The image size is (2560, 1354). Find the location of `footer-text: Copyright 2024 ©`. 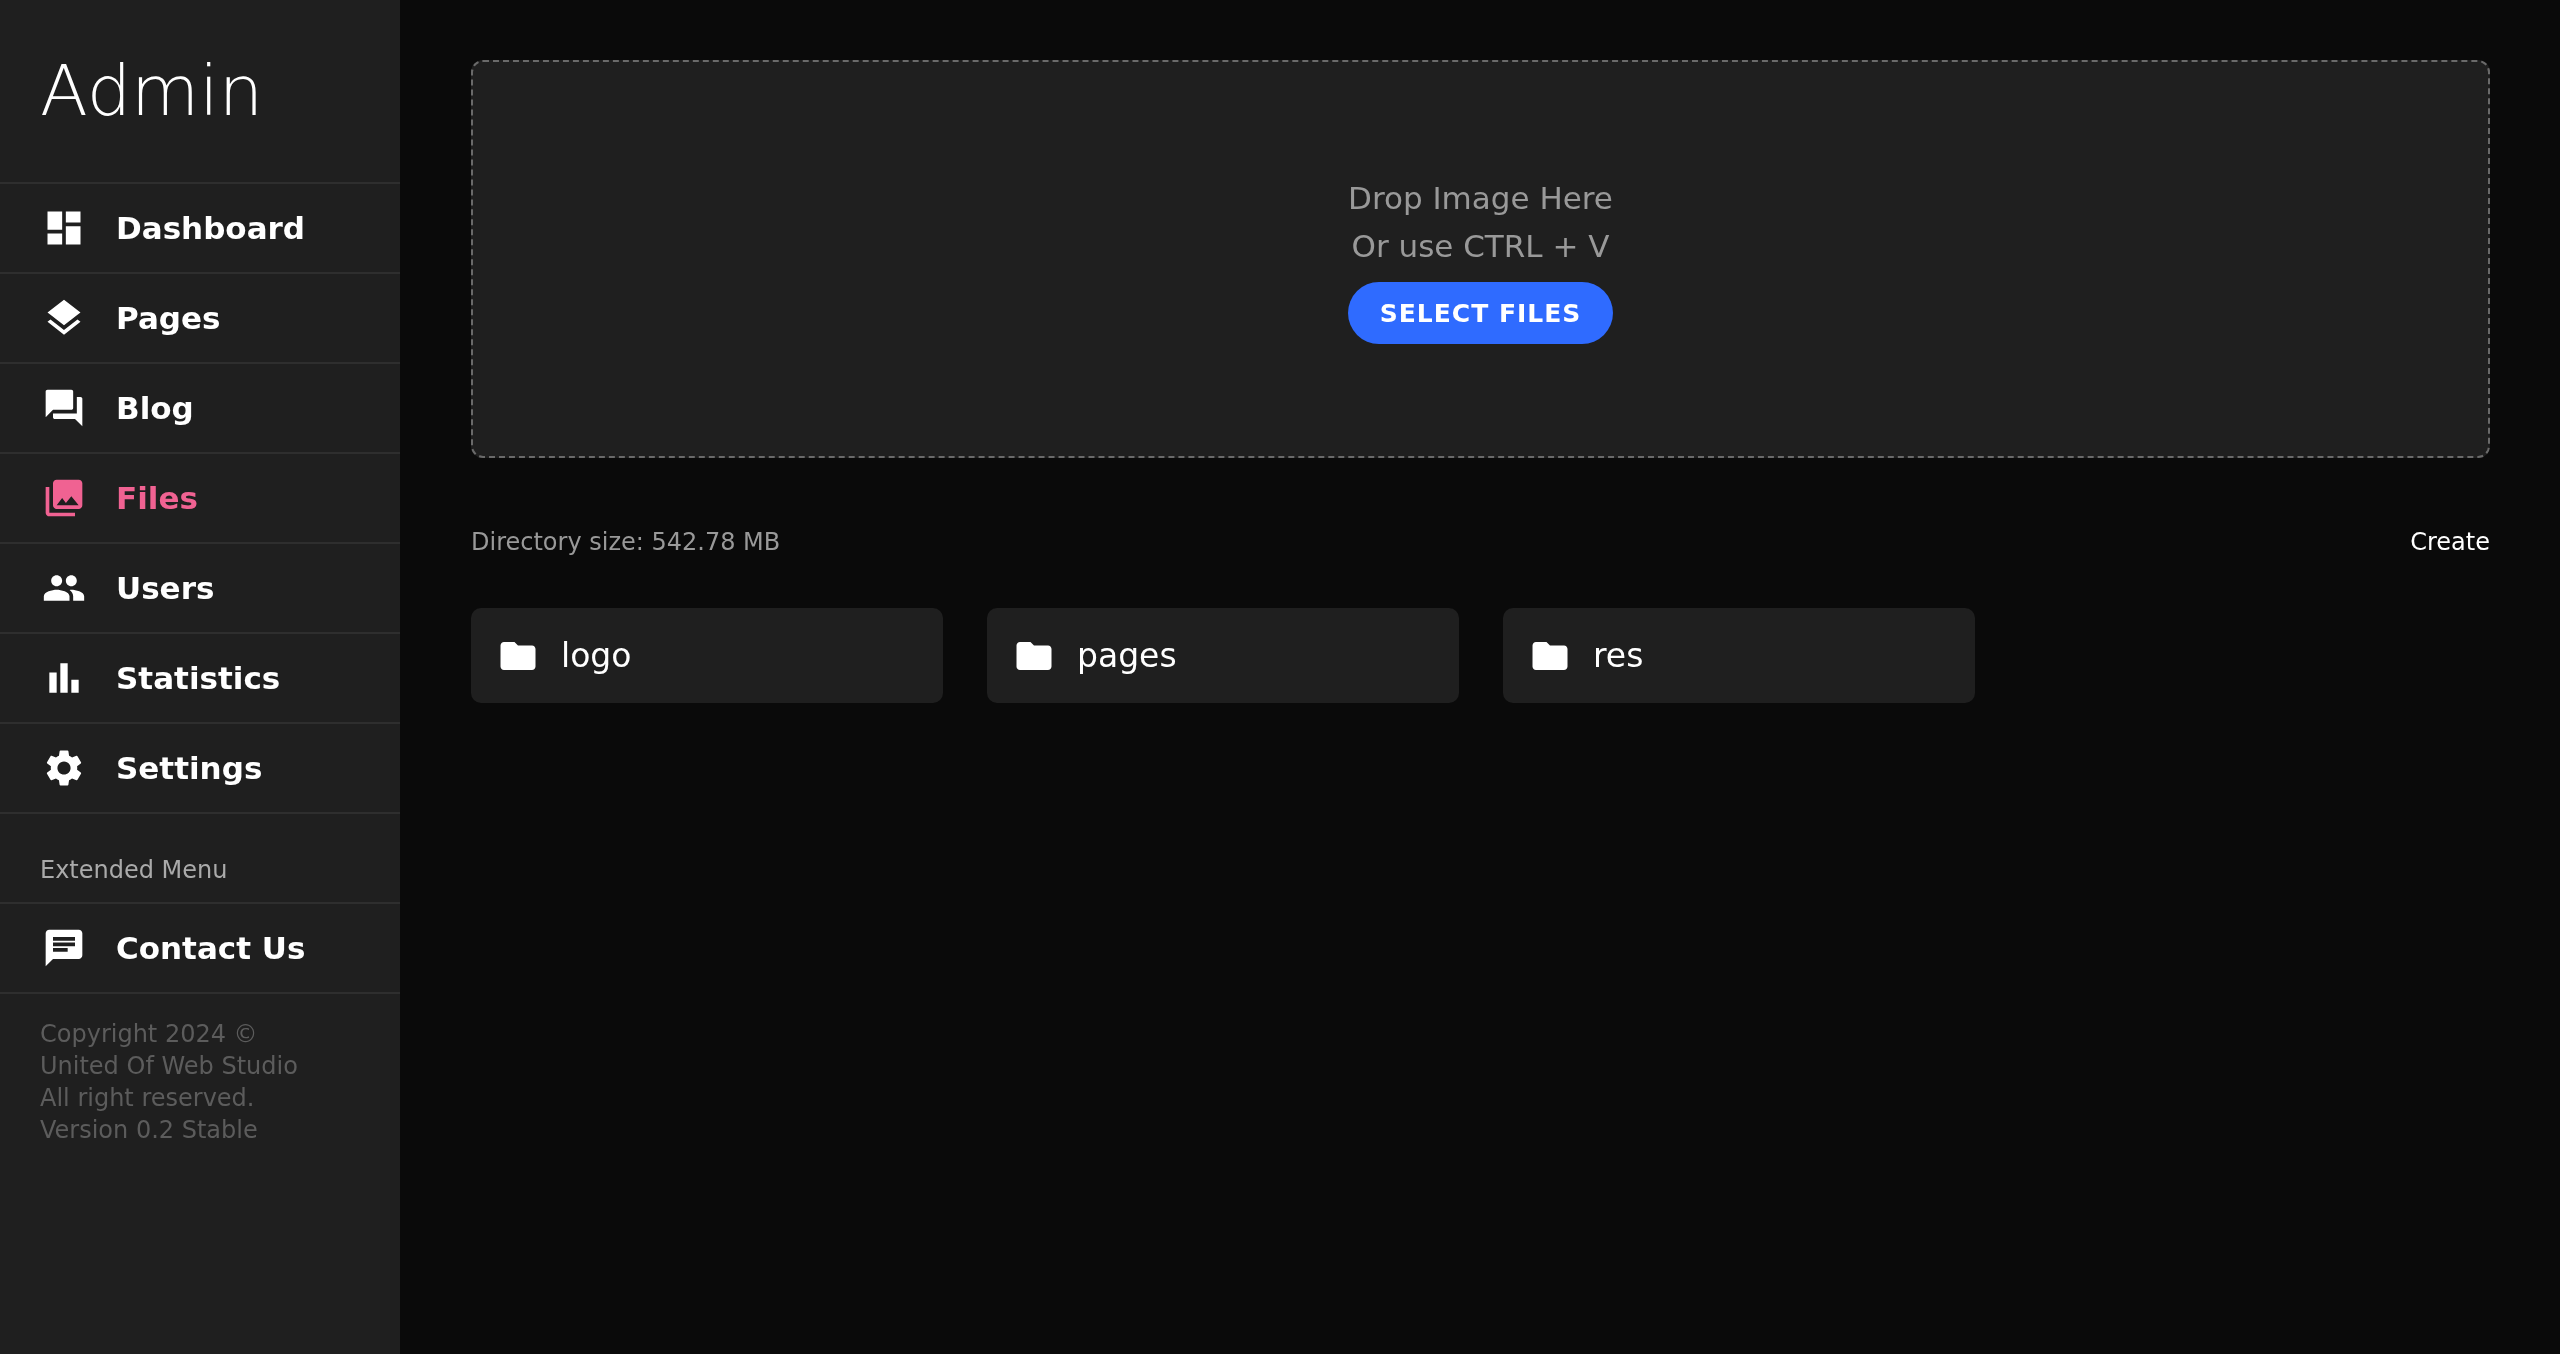

footer-text: Copyright 2024 © is located at coordinates (149, 1034).